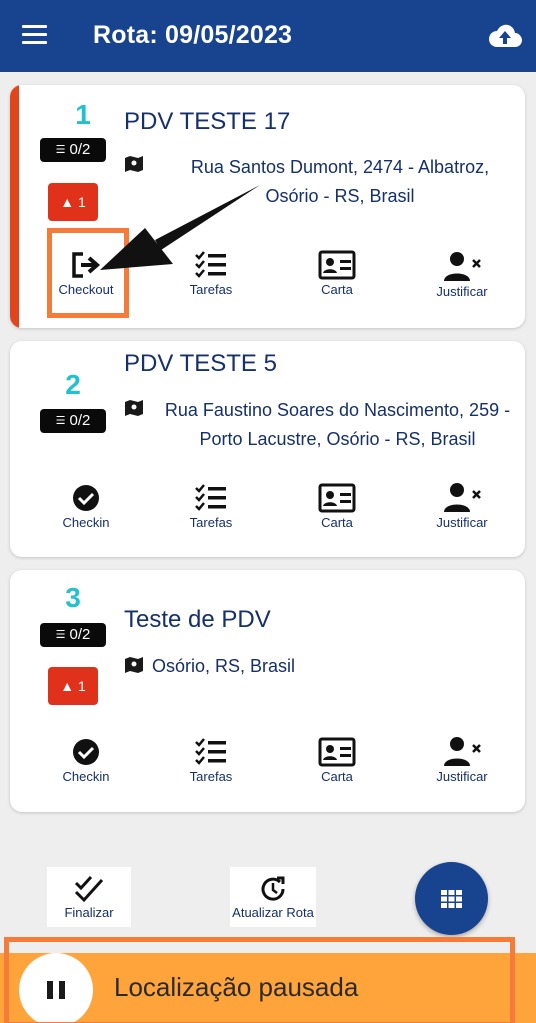 The height and width of the screenshot is (1023, 536). What do you see at coordinates (83, 114) in the screenshot?
I see `stop-number: 1` at bounding box center [83, 114].